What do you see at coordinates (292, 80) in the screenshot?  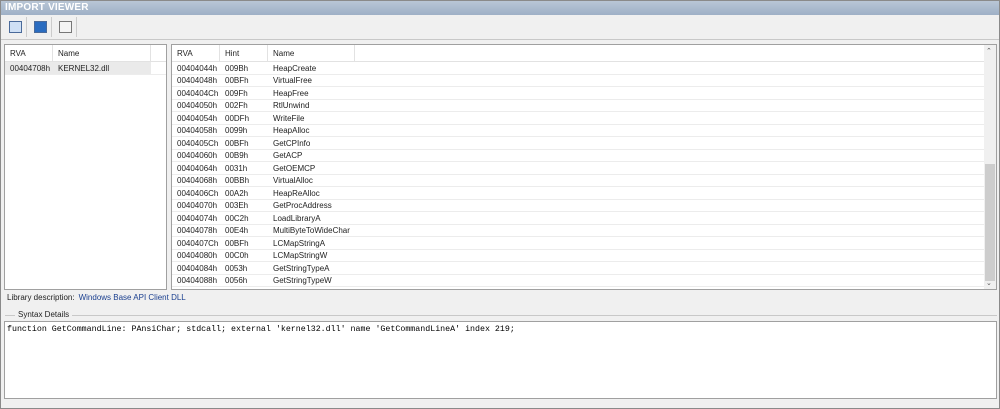 I see `table-cell: VirtualFree` at bounding box center [292, 80].